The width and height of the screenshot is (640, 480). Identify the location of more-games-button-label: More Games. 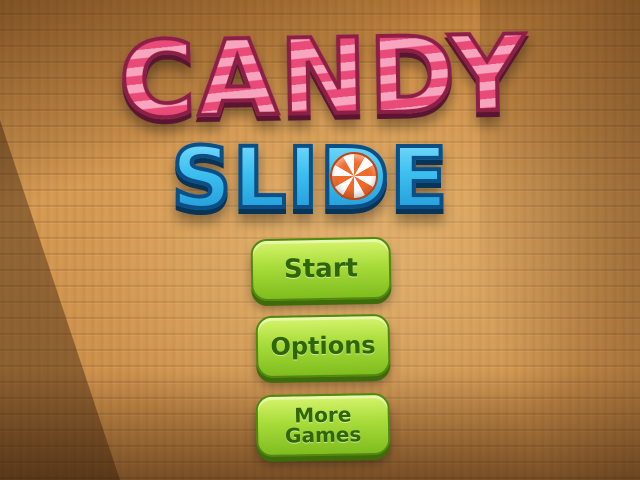
(323, 425).